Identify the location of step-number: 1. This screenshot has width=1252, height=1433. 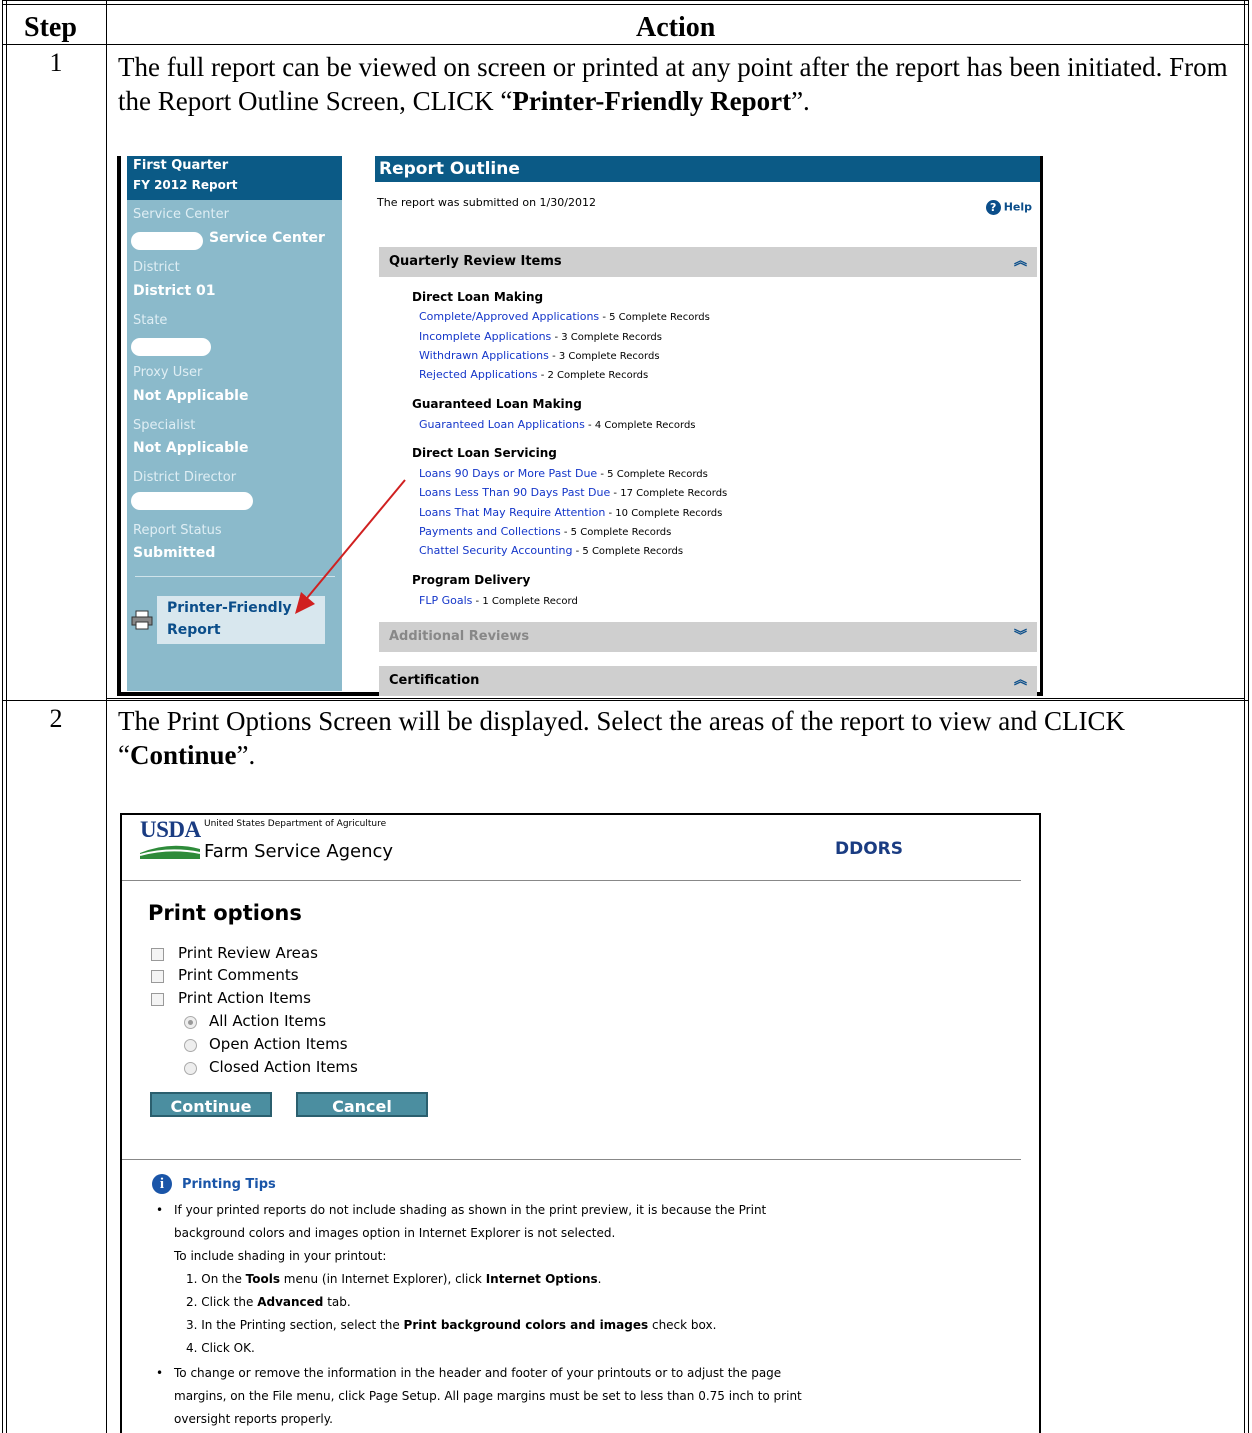
(56, 62).